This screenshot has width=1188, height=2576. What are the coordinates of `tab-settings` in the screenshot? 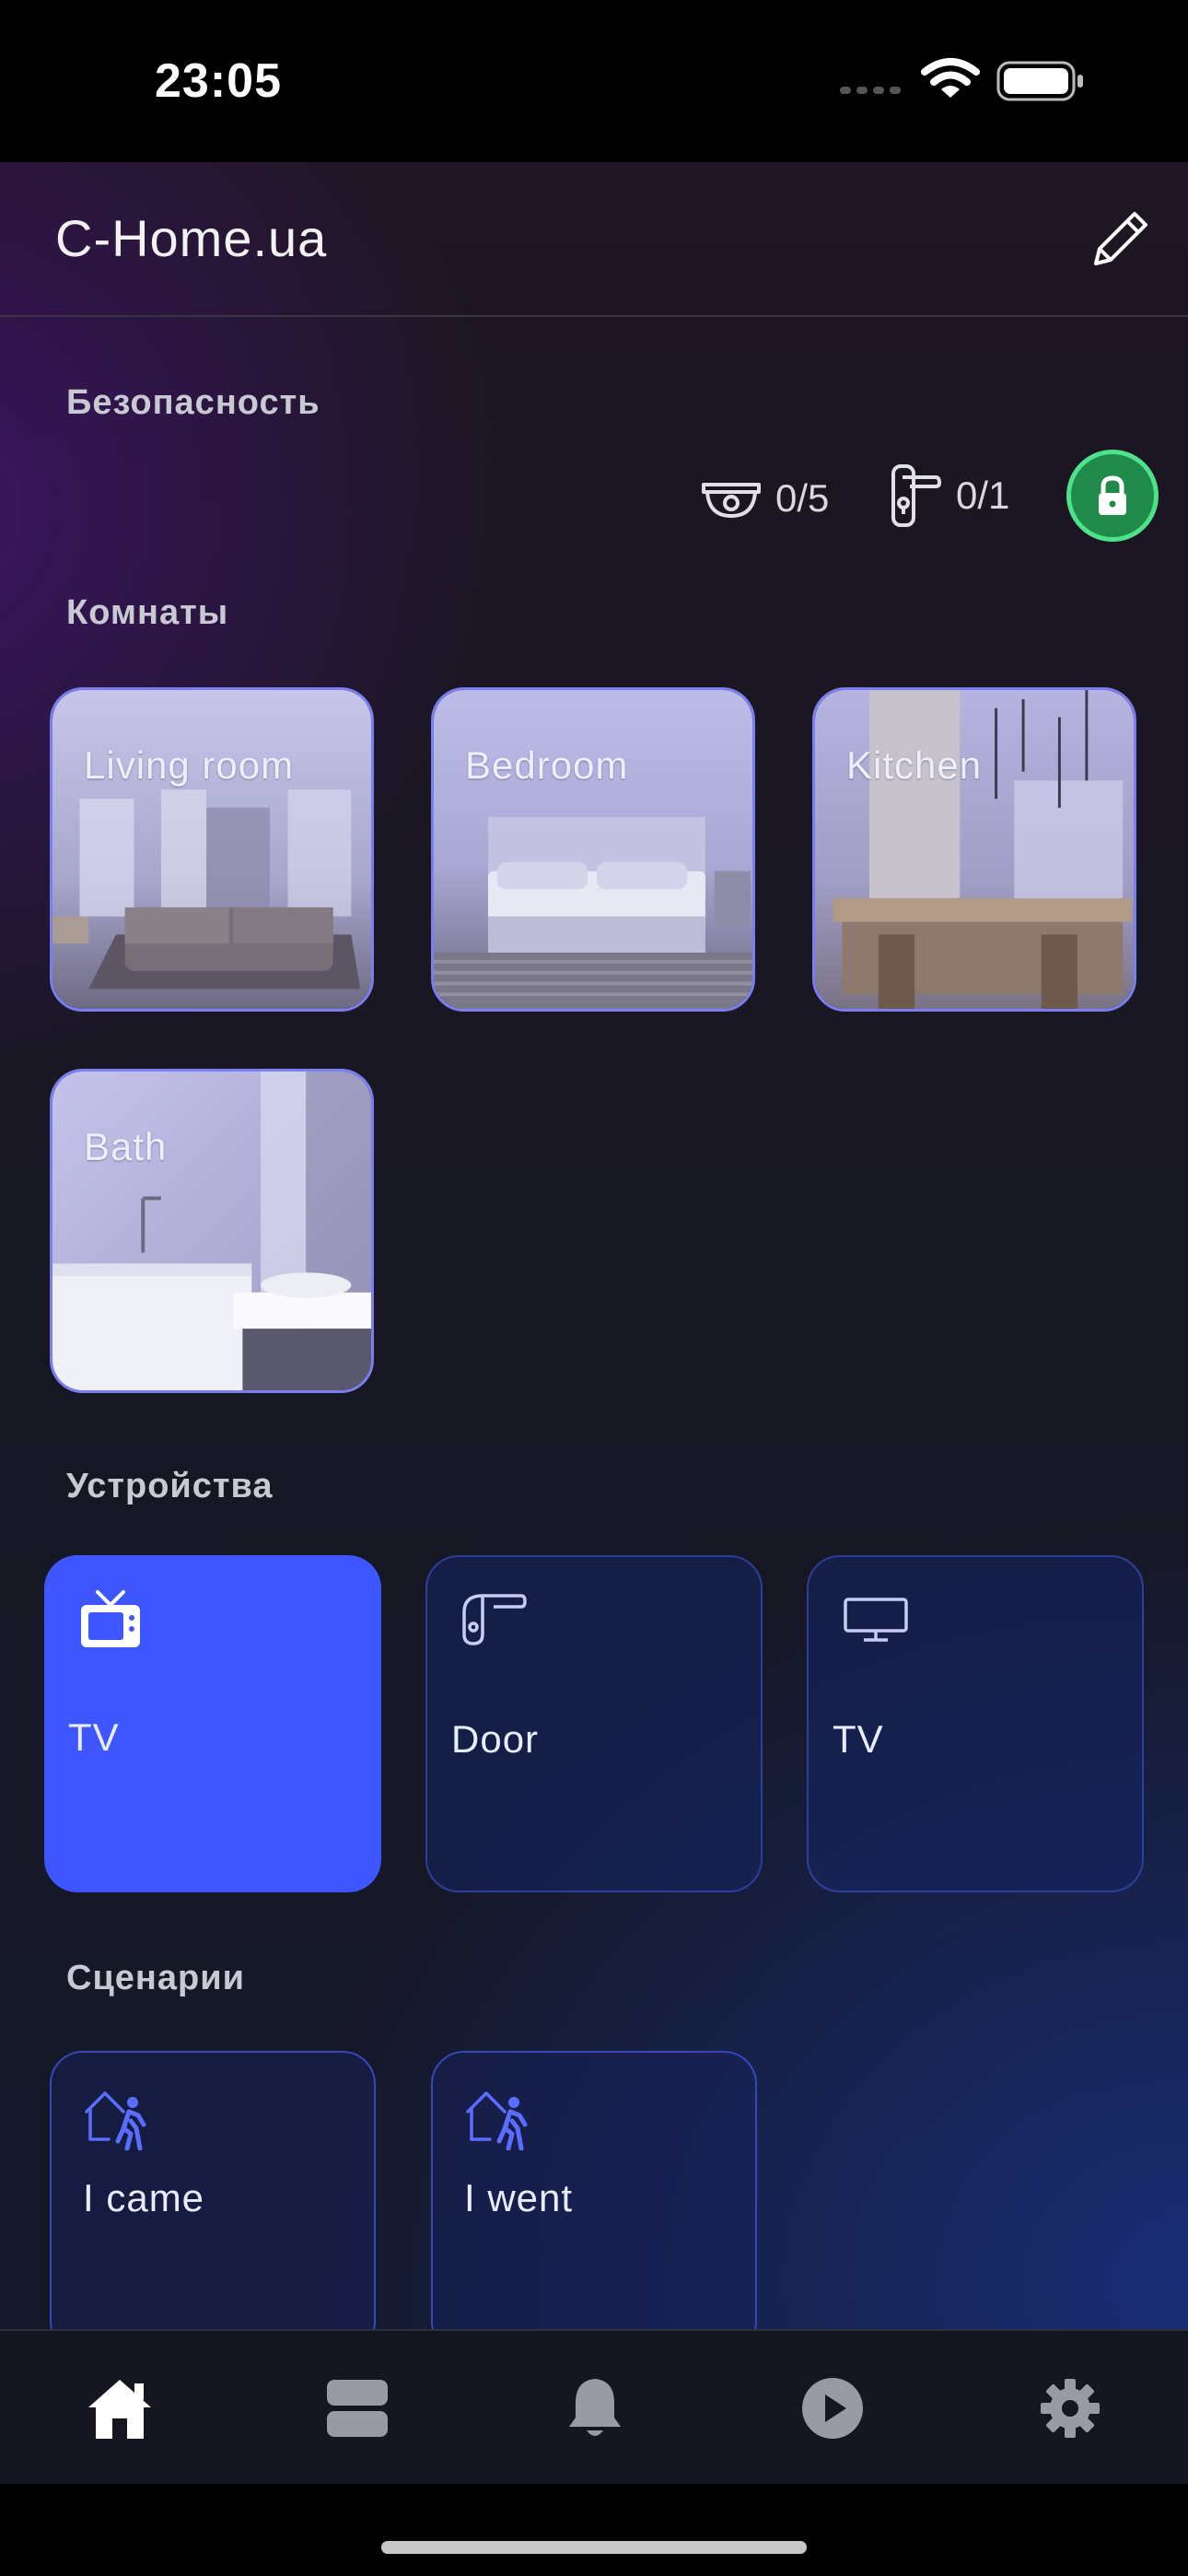 It's located at (1070, 2407).